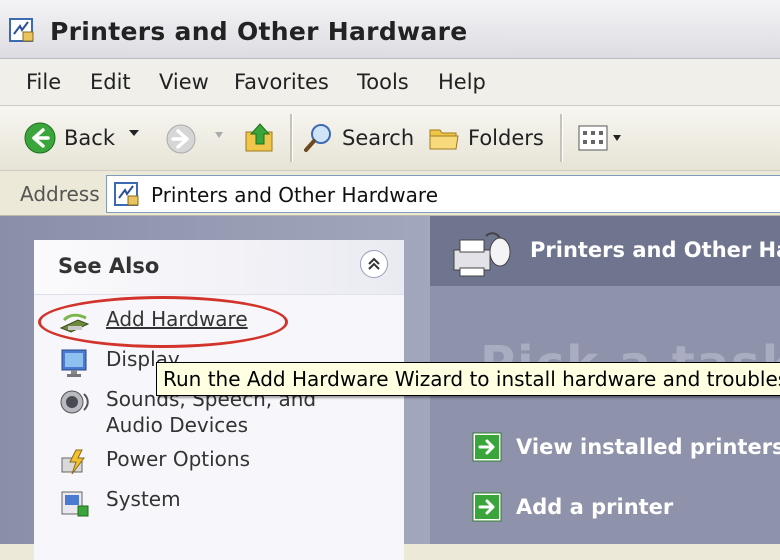 This screenshot has width=780, height=560. What do you see at coordinates (443, 194) in the screenshot?
I see `address-field: Printers and Other Hardware` at bounding box center [443, 194].